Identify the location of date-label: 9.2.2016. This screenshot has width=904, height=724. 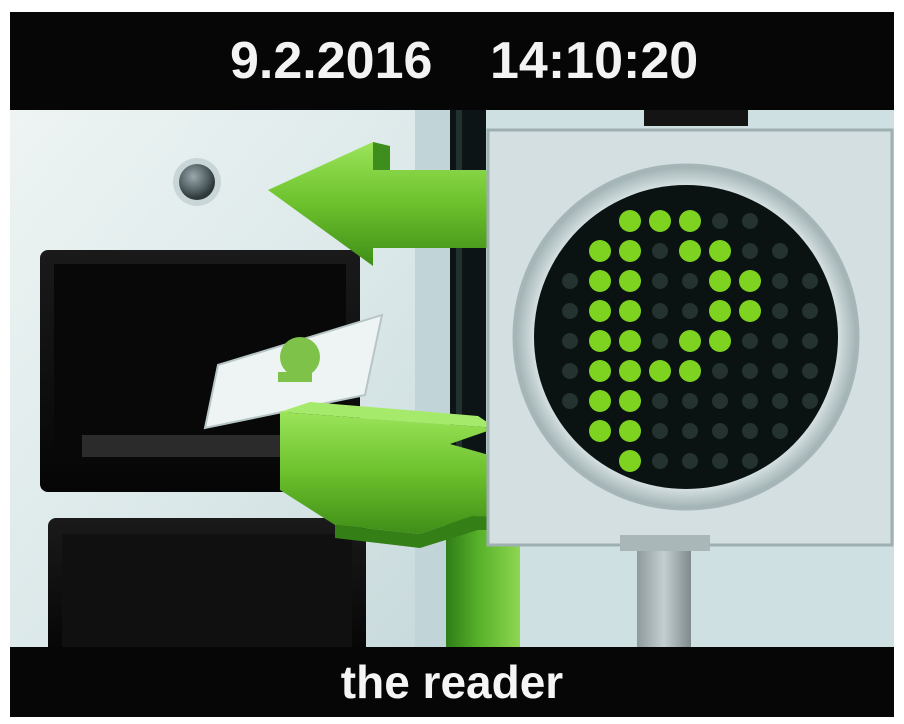
(331, 61).